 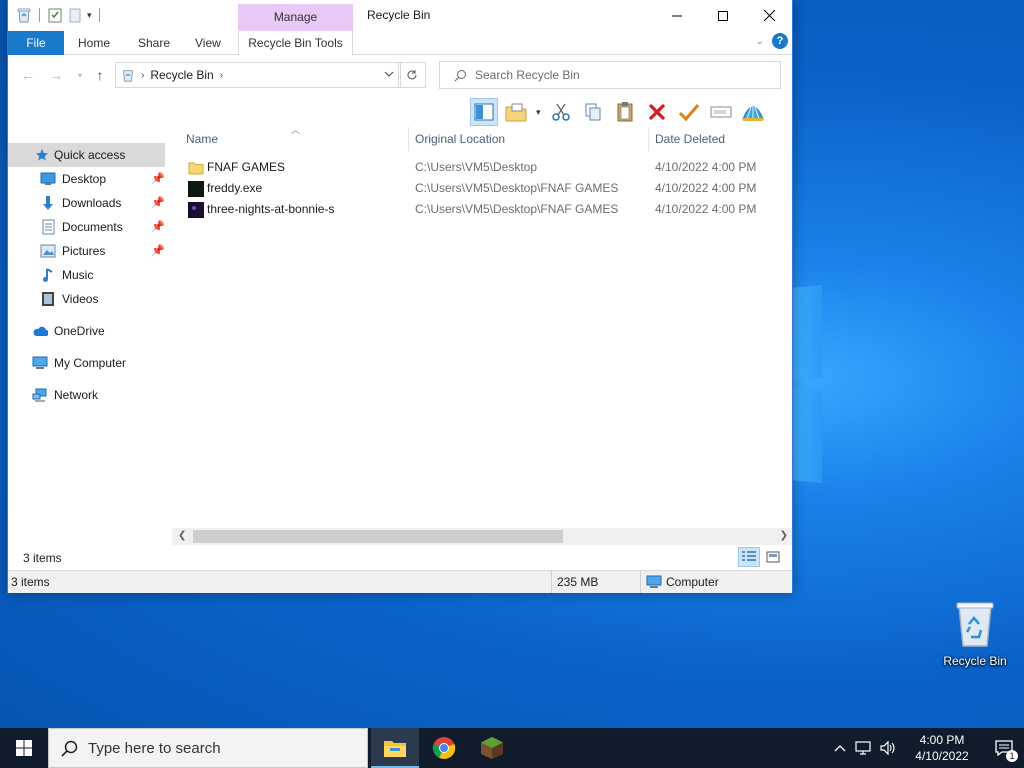 What do you see at coordinates (389, 75) in the screenshot?
I see `address-dropdown-icon` at bounding box center [389, 75].